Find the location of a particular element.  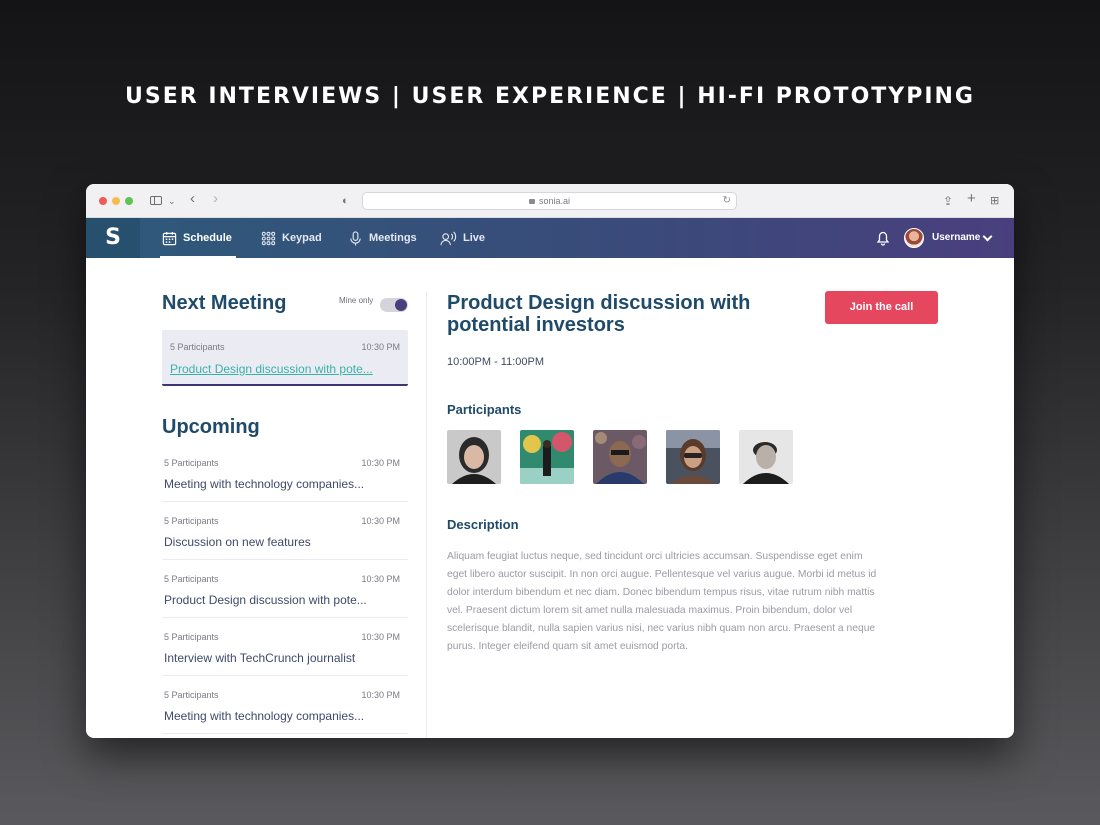

upcoming-title: Upcoming is located at coordinates (211, 427).